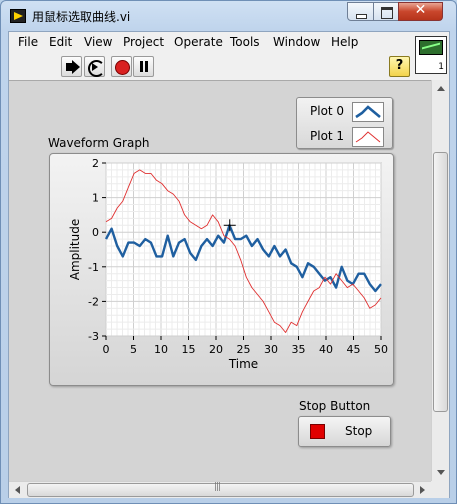 The image size is (457, 504). I want to click on legend-label: Plot 0, so click(327, 111).